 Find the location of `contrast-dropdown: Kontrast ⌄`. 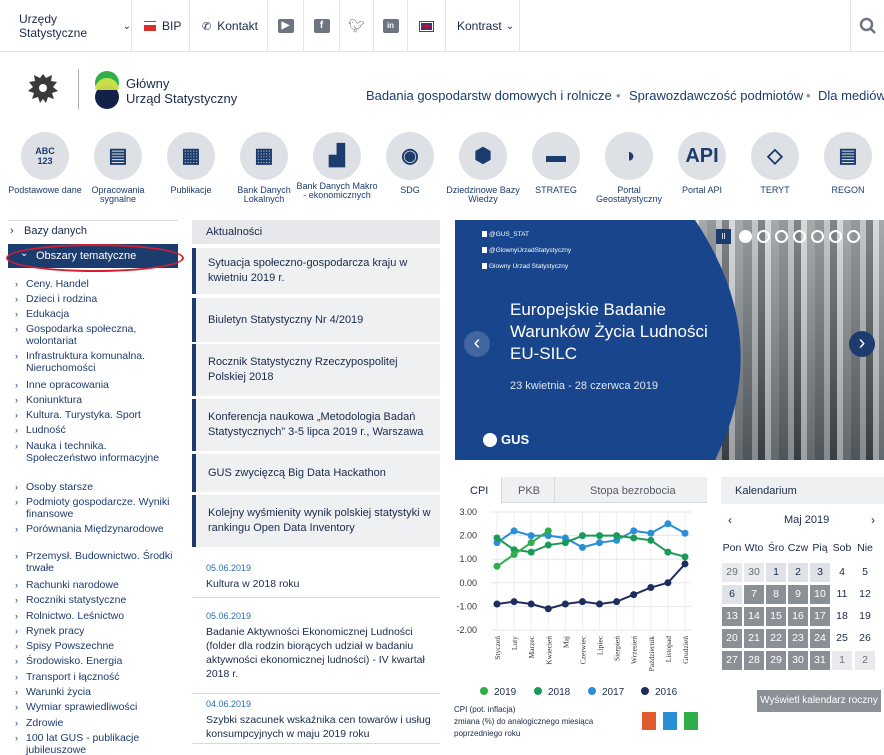

contrast-dropdown: Kontrast ⌄ is located at coordinates (483, 26).